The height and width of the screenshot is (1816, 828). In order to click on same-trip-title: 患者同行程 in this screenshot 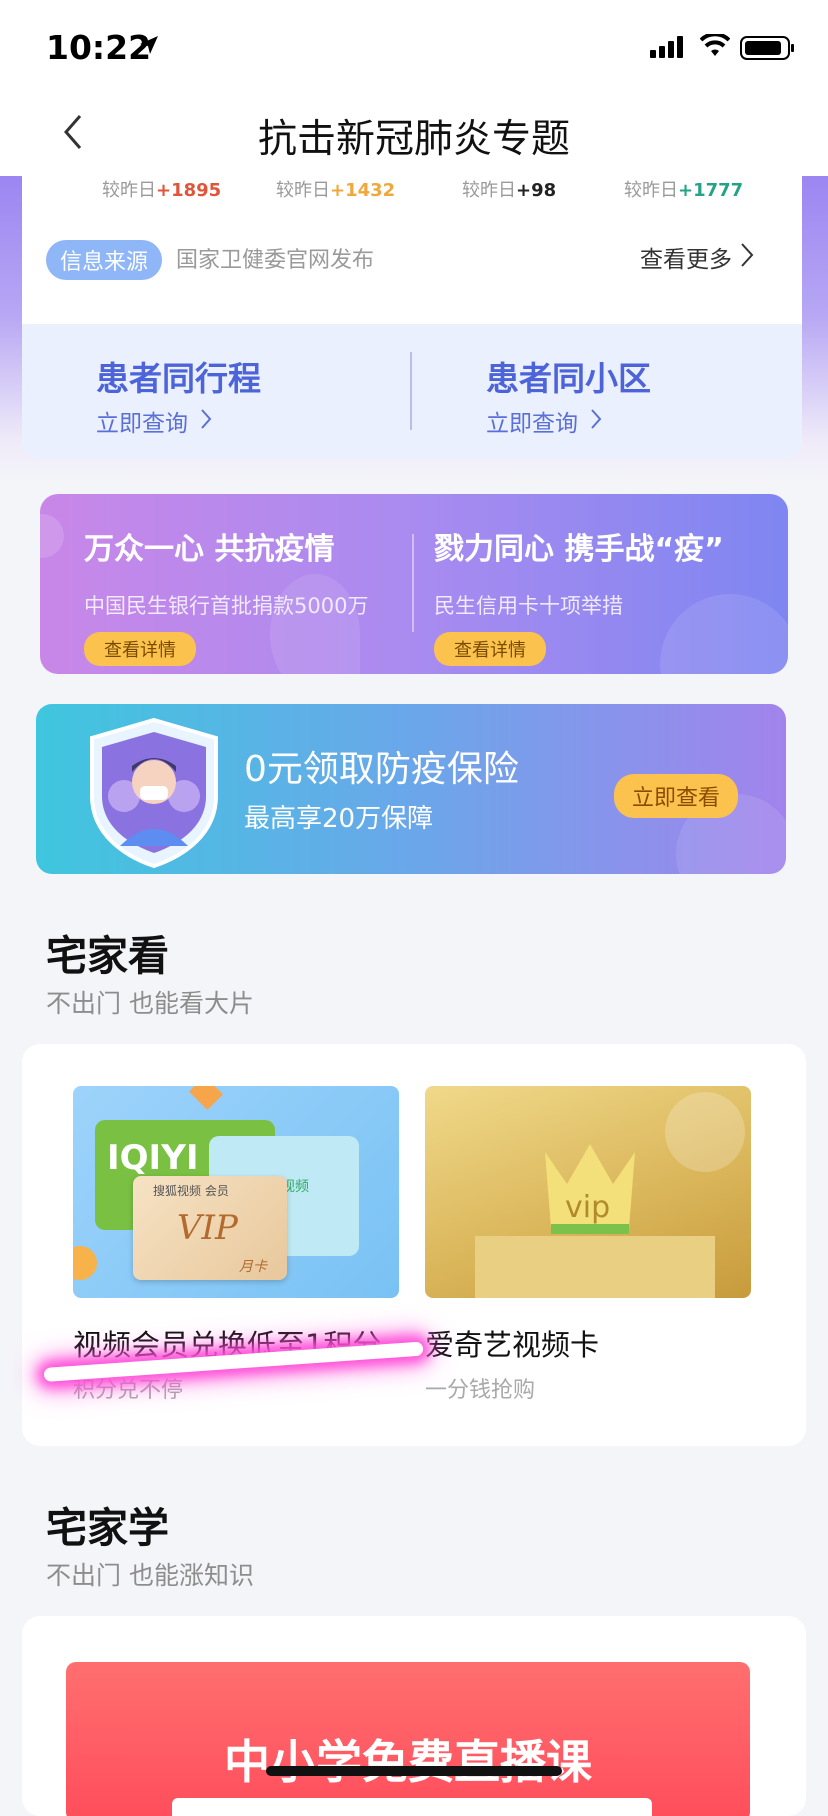, I will do `click(178, 376)`.